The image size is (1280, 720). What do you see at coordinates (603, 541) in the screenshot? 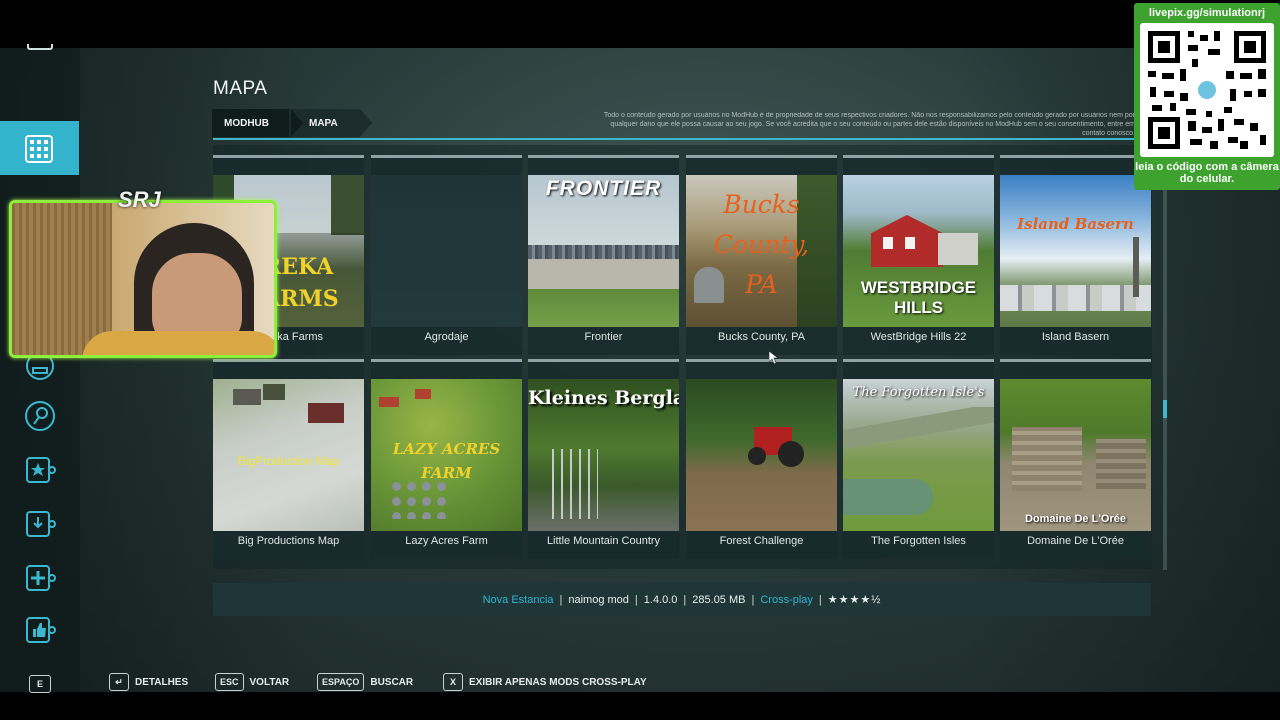
I see `map-title: Little Mountain Country` at bounding box center [603, 541].